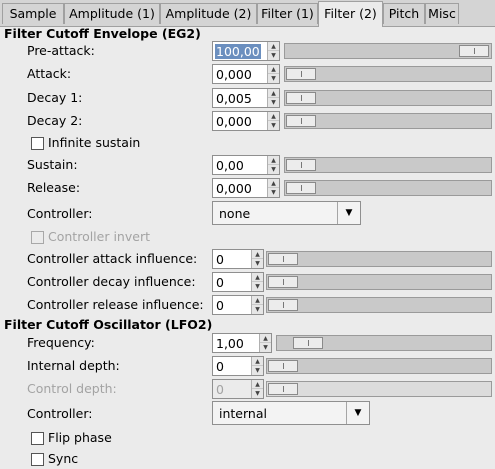 This screenshot has width=495, height=469. I want to click on release-slider, so click(388, 188).